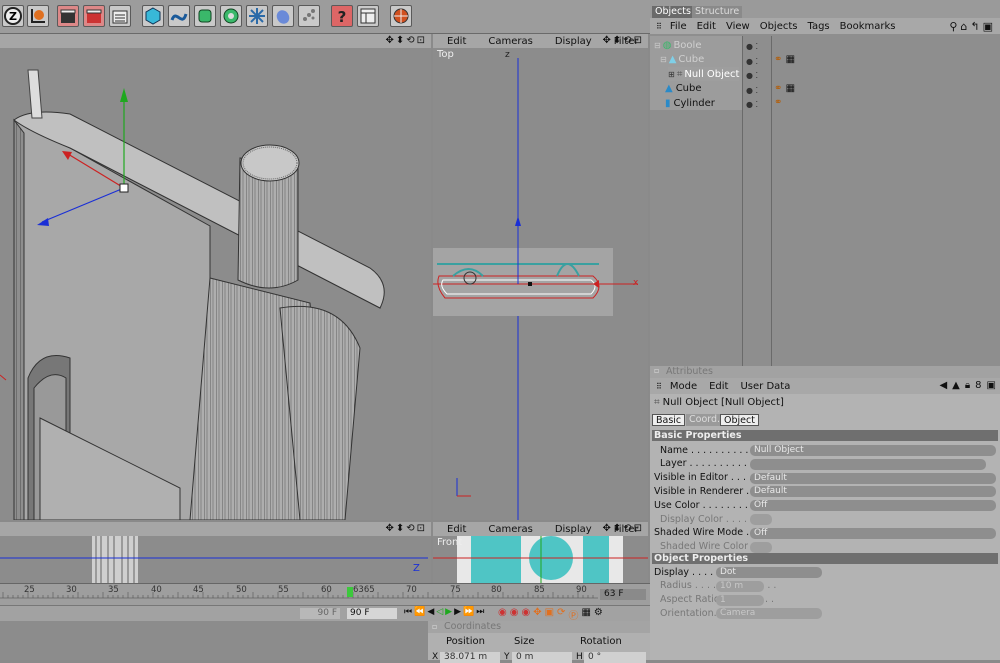 The image size is (1000, 663). Describe the element at coordinates (623, 594) in the screenshot. I see `current-frame-field: 63 F` at that location.